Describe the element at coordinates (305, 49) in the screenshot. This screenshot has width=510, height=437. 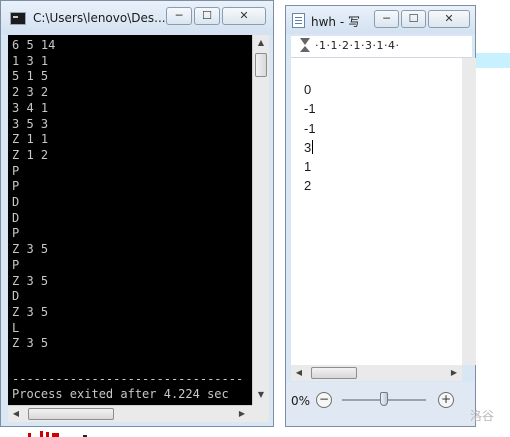
I see `hanging-indent-marker` at that location.